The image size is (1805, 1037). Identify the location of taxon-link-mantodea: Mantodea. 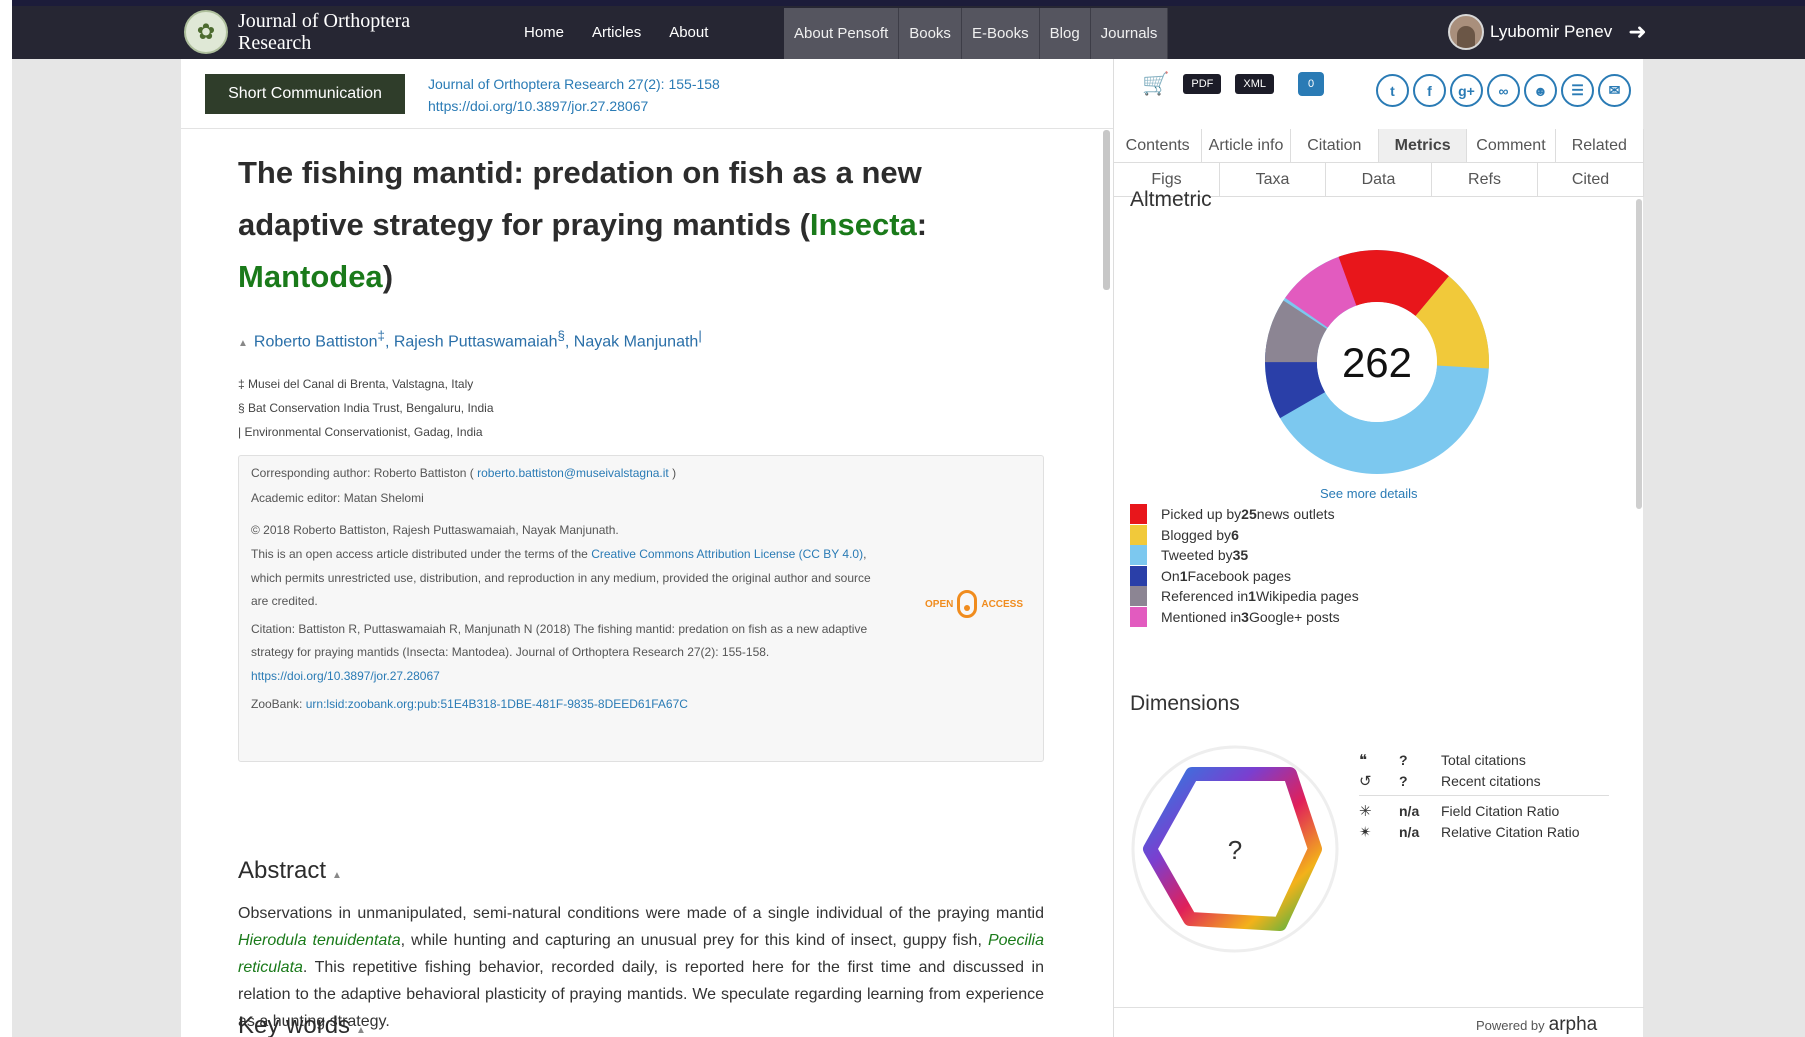
(310, 276).